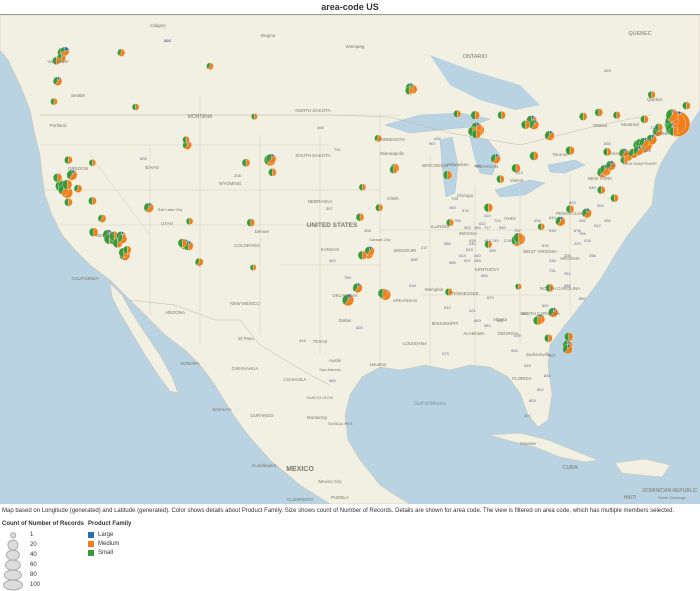  What do you see at coordinates (345, 320) in the screenshot?
I see `label-dallas: Dallas` at bounding box center [345, 320].